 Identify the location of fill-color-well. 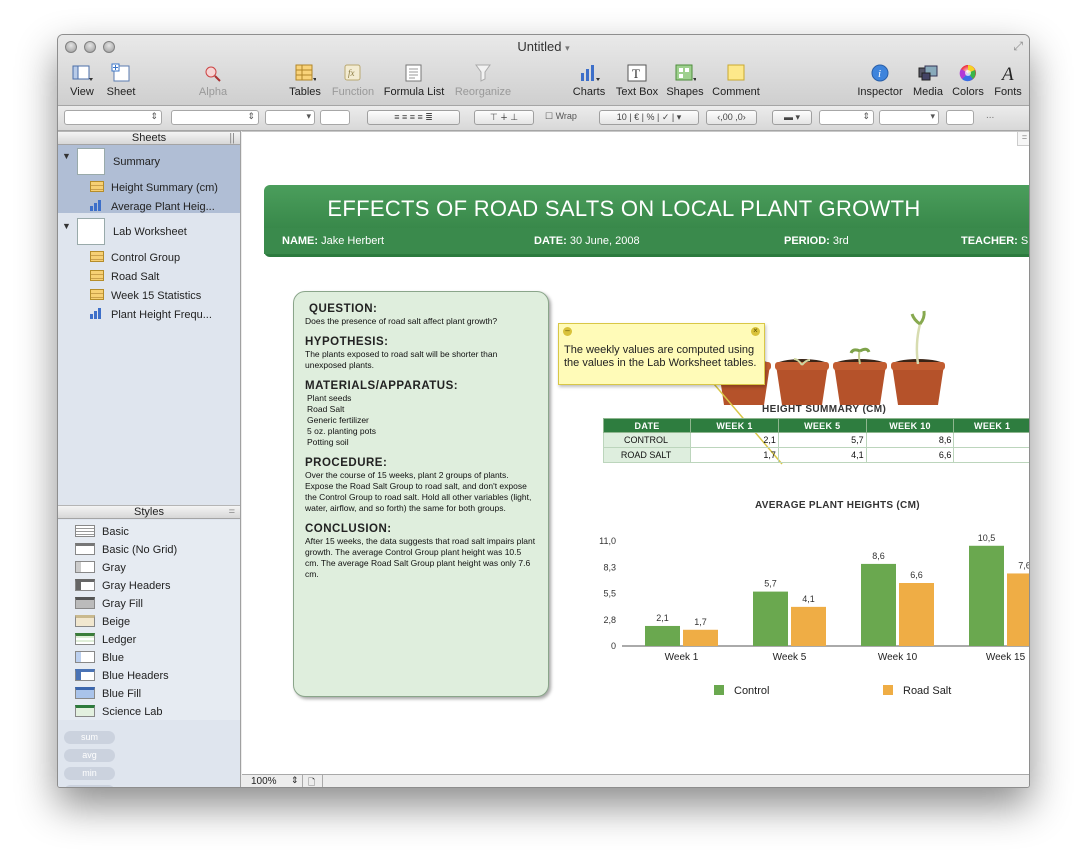
(960, 117).